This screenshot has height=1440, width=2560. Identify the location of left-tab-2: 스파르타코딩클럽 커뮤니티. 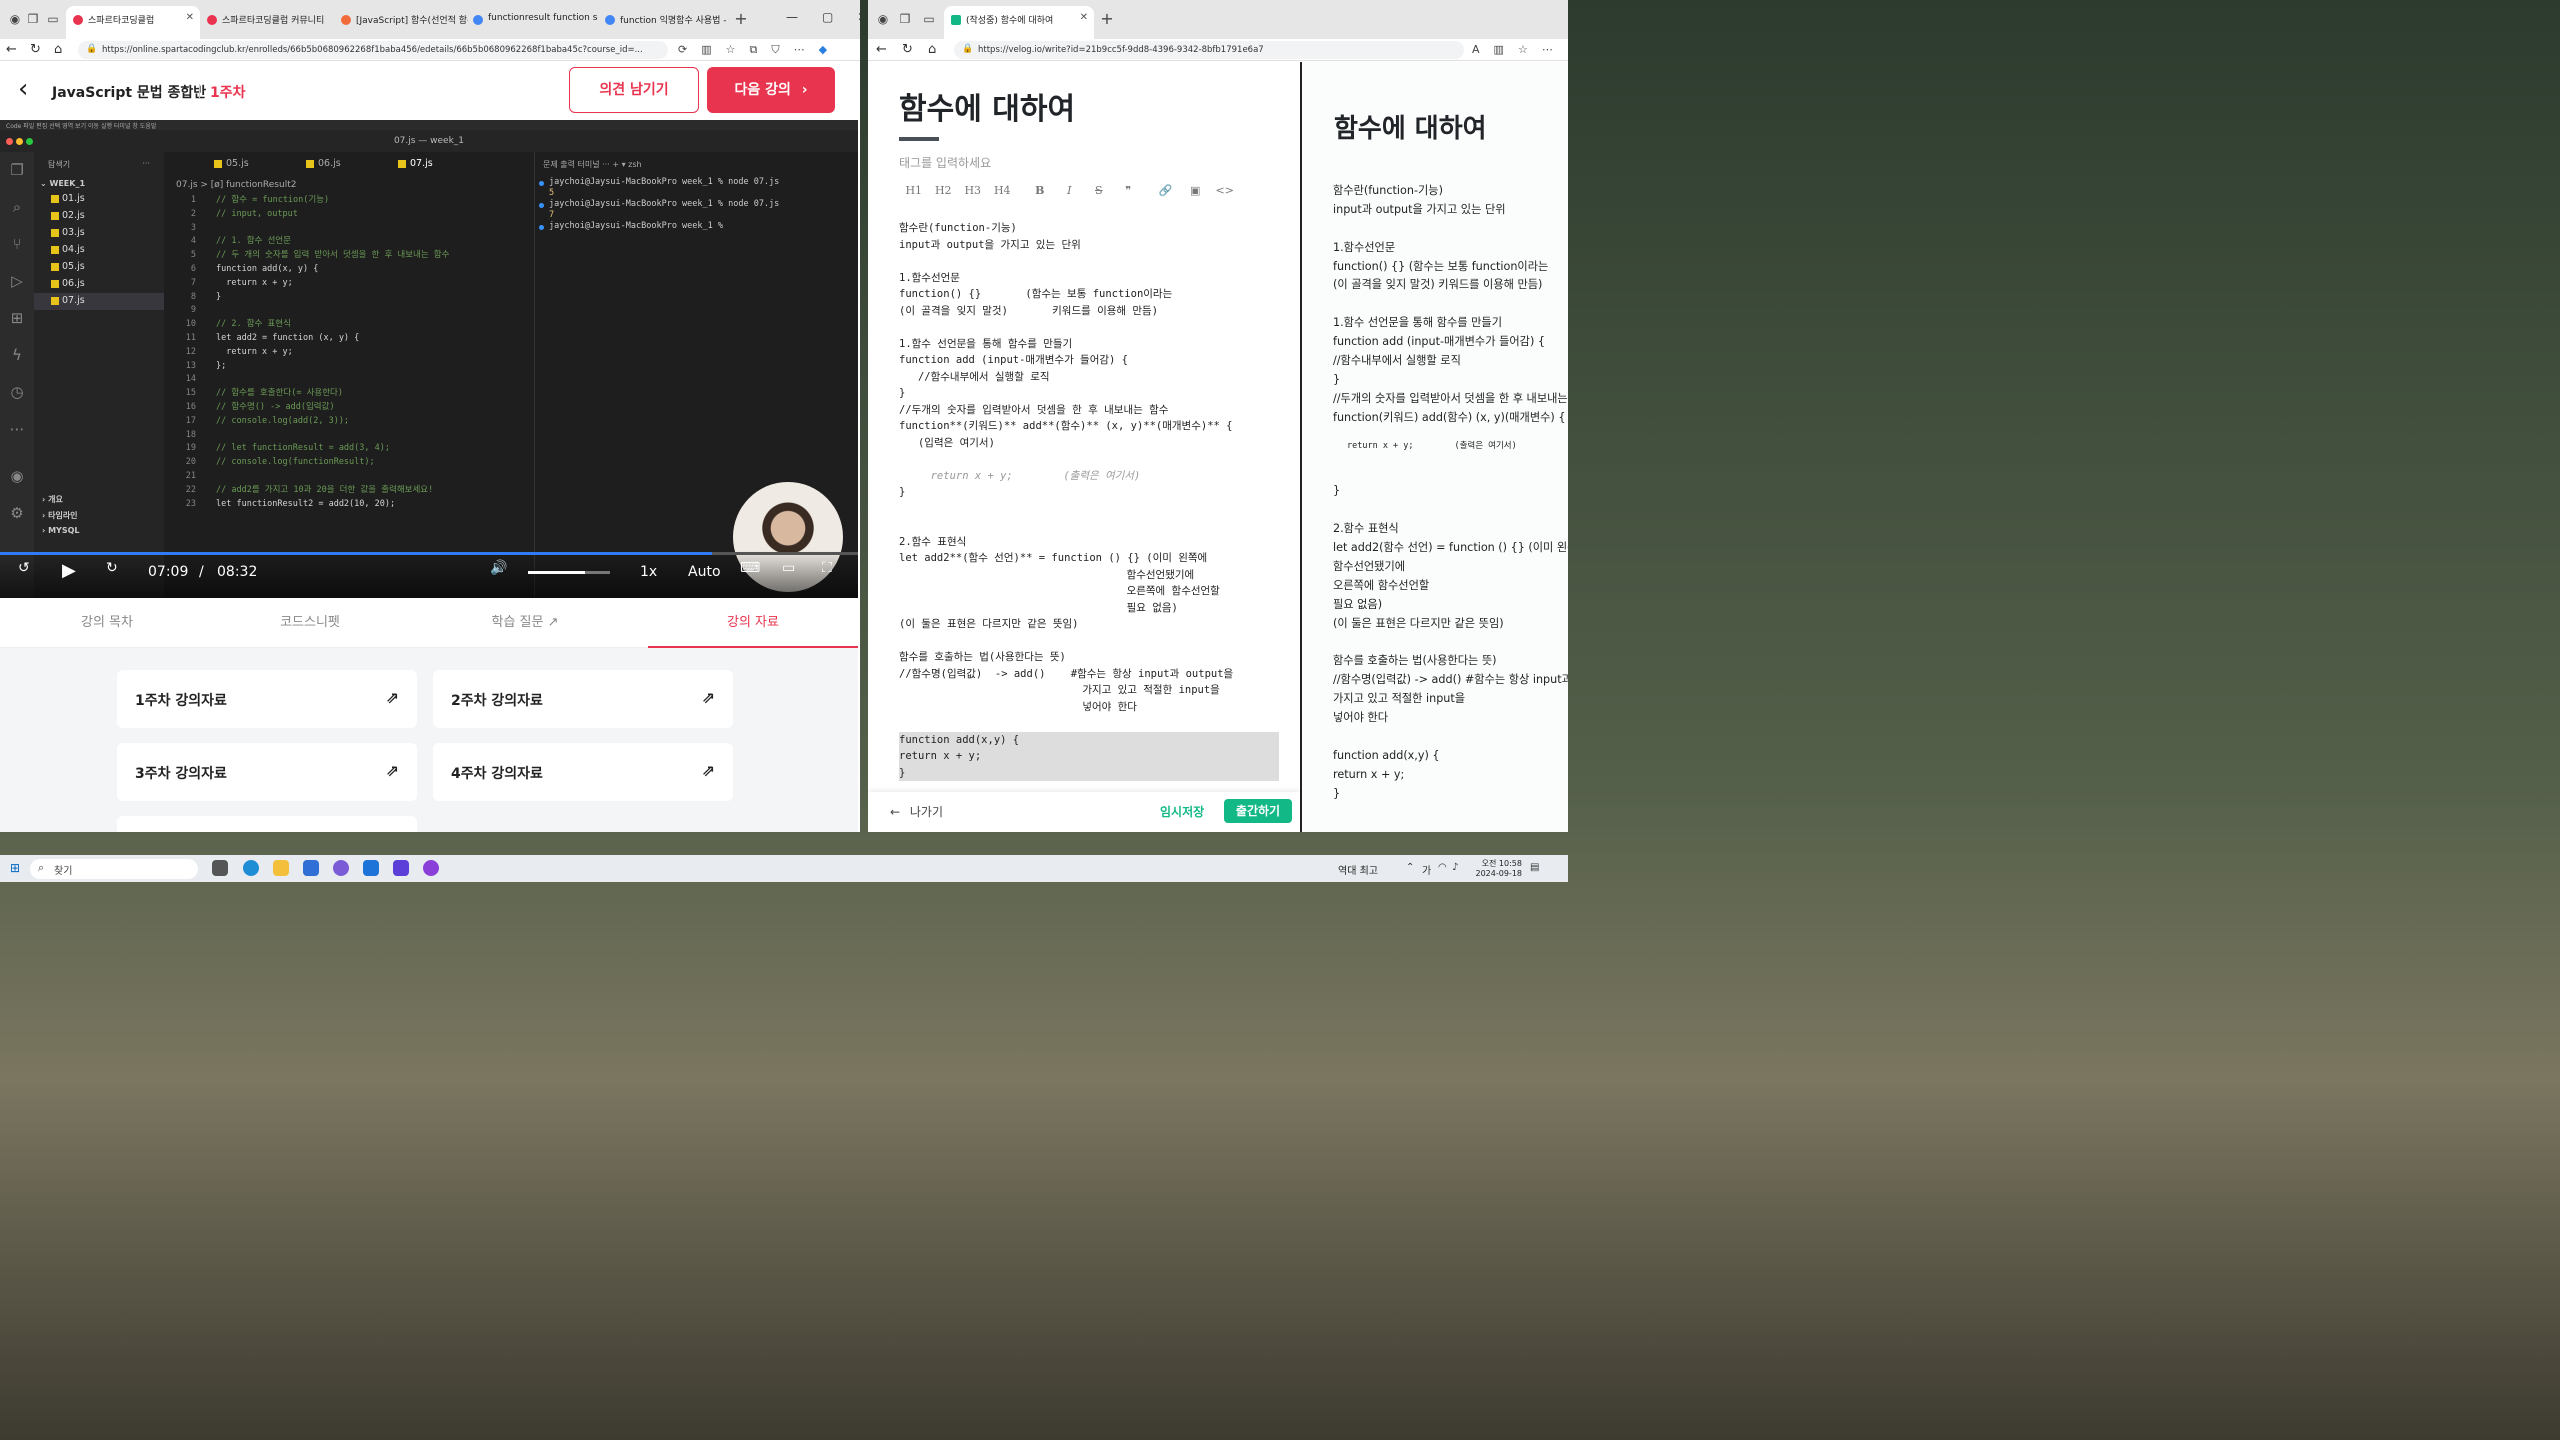
(267, 22).